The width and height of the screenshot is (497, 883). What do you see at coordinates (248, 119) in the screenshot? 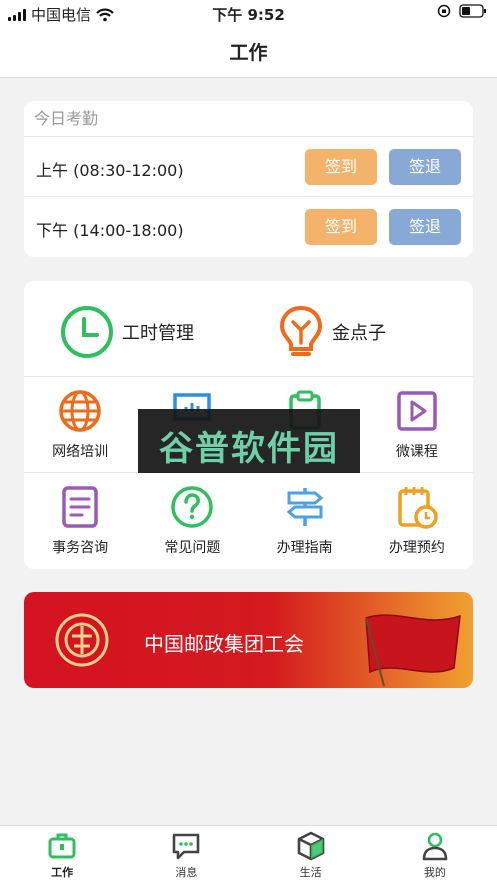
I see `attendance-title: 今日考勤` at bounding box center [248, 119].